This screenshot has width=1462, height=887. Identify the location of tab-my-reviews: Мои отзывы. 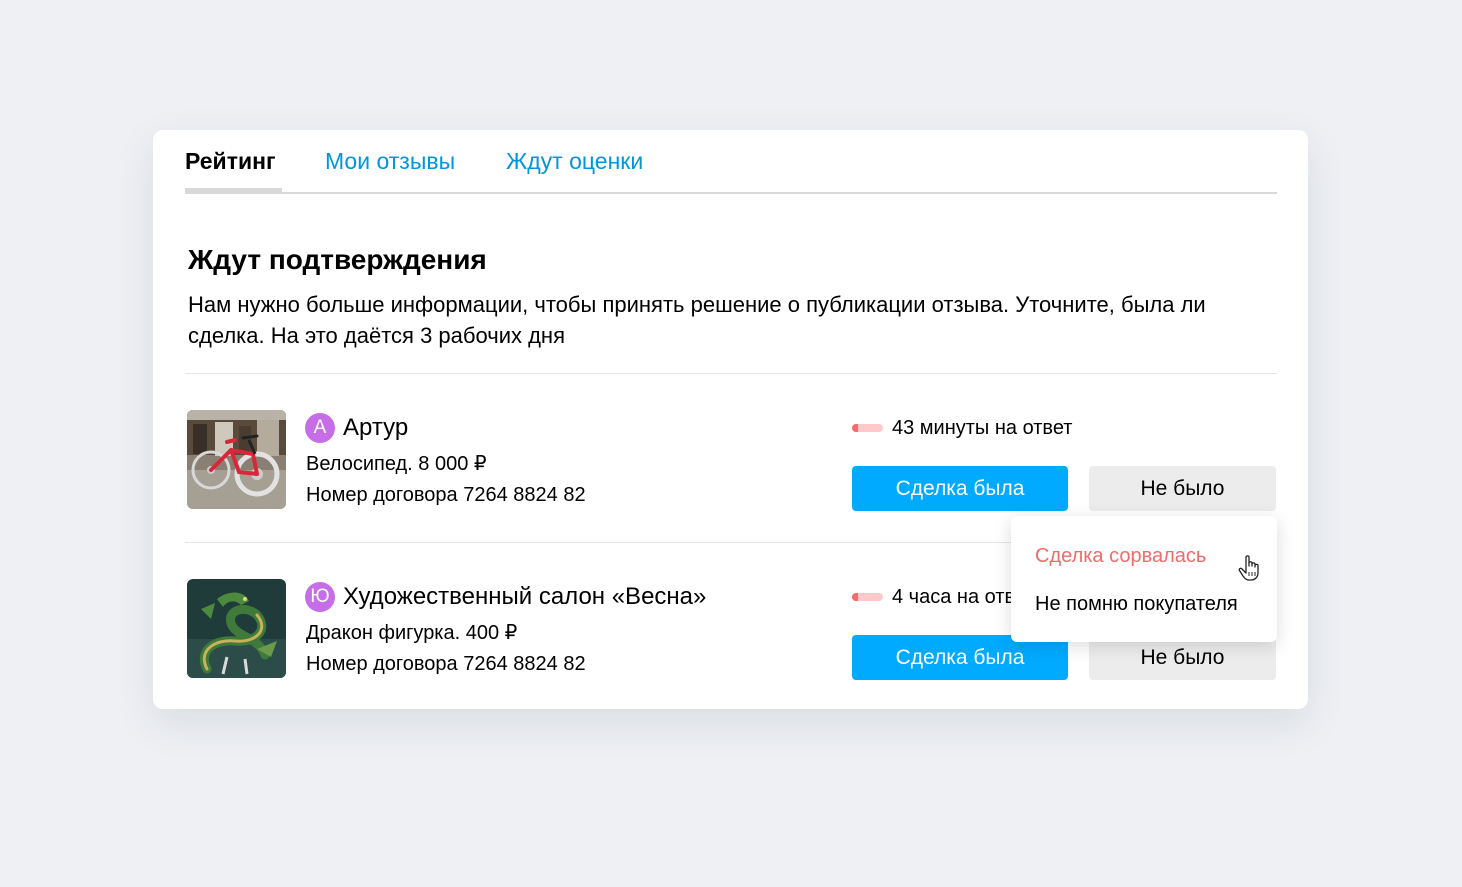
(390, 161).